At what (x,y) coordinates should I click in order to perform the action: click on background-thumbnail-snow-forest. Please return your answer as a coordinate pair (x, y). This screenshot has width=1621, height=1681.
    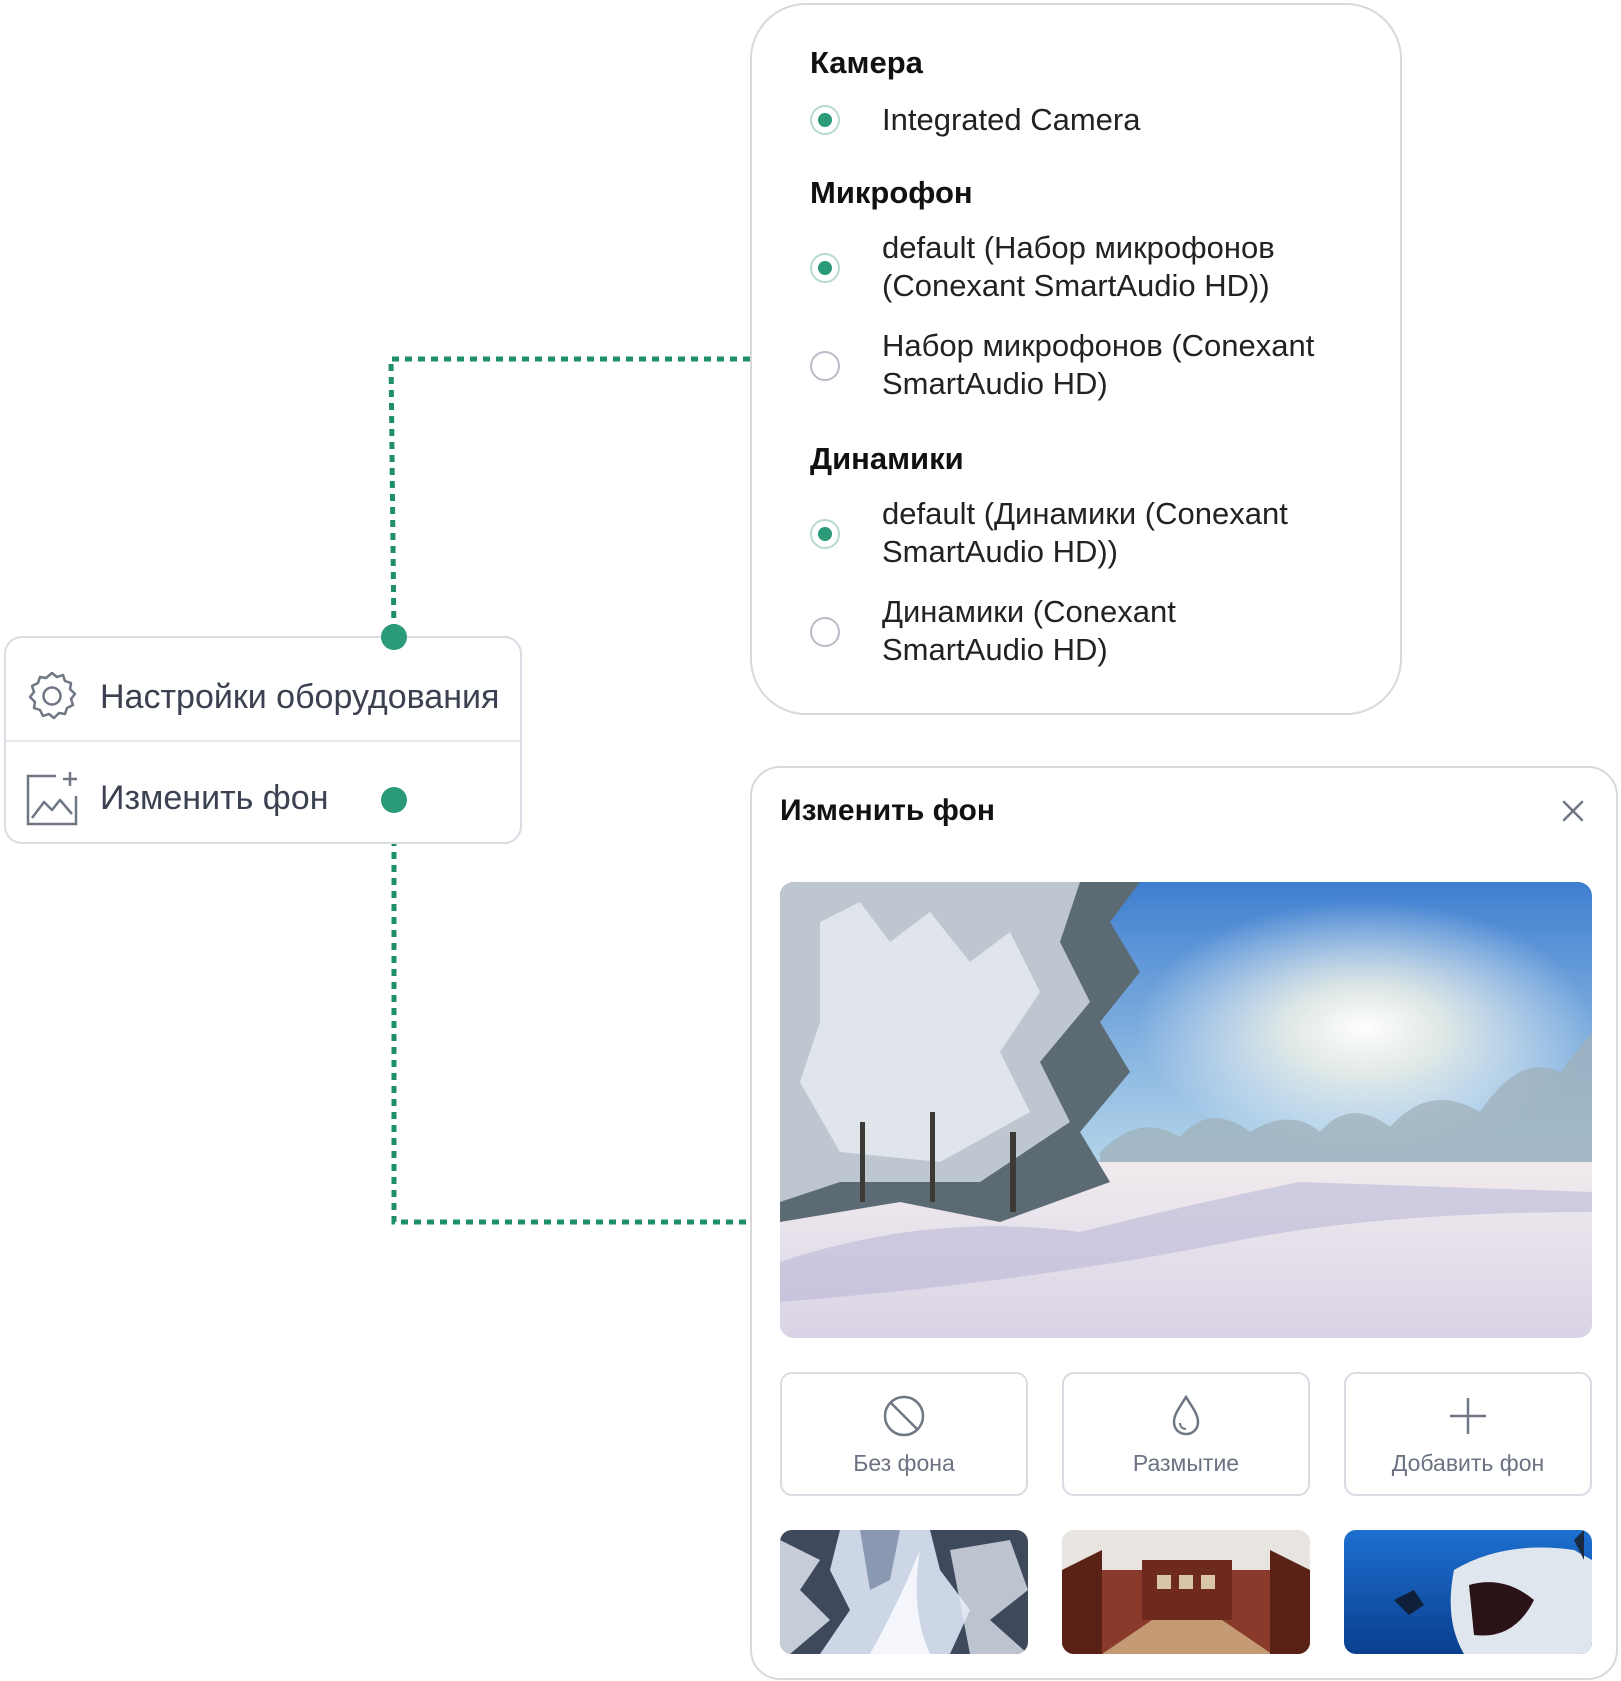
    Looking at the image, I should click on (904, 1592).